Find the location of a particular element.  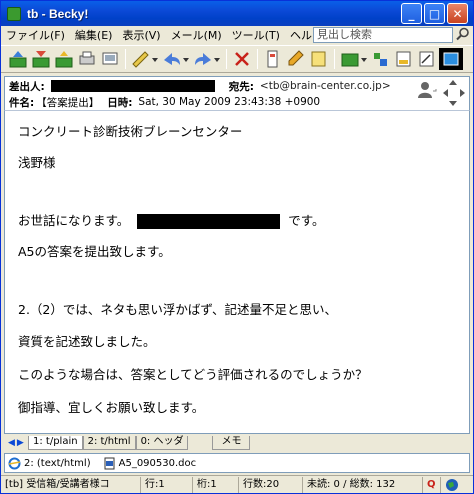

filter-icon is located at coordinates (273, 59).